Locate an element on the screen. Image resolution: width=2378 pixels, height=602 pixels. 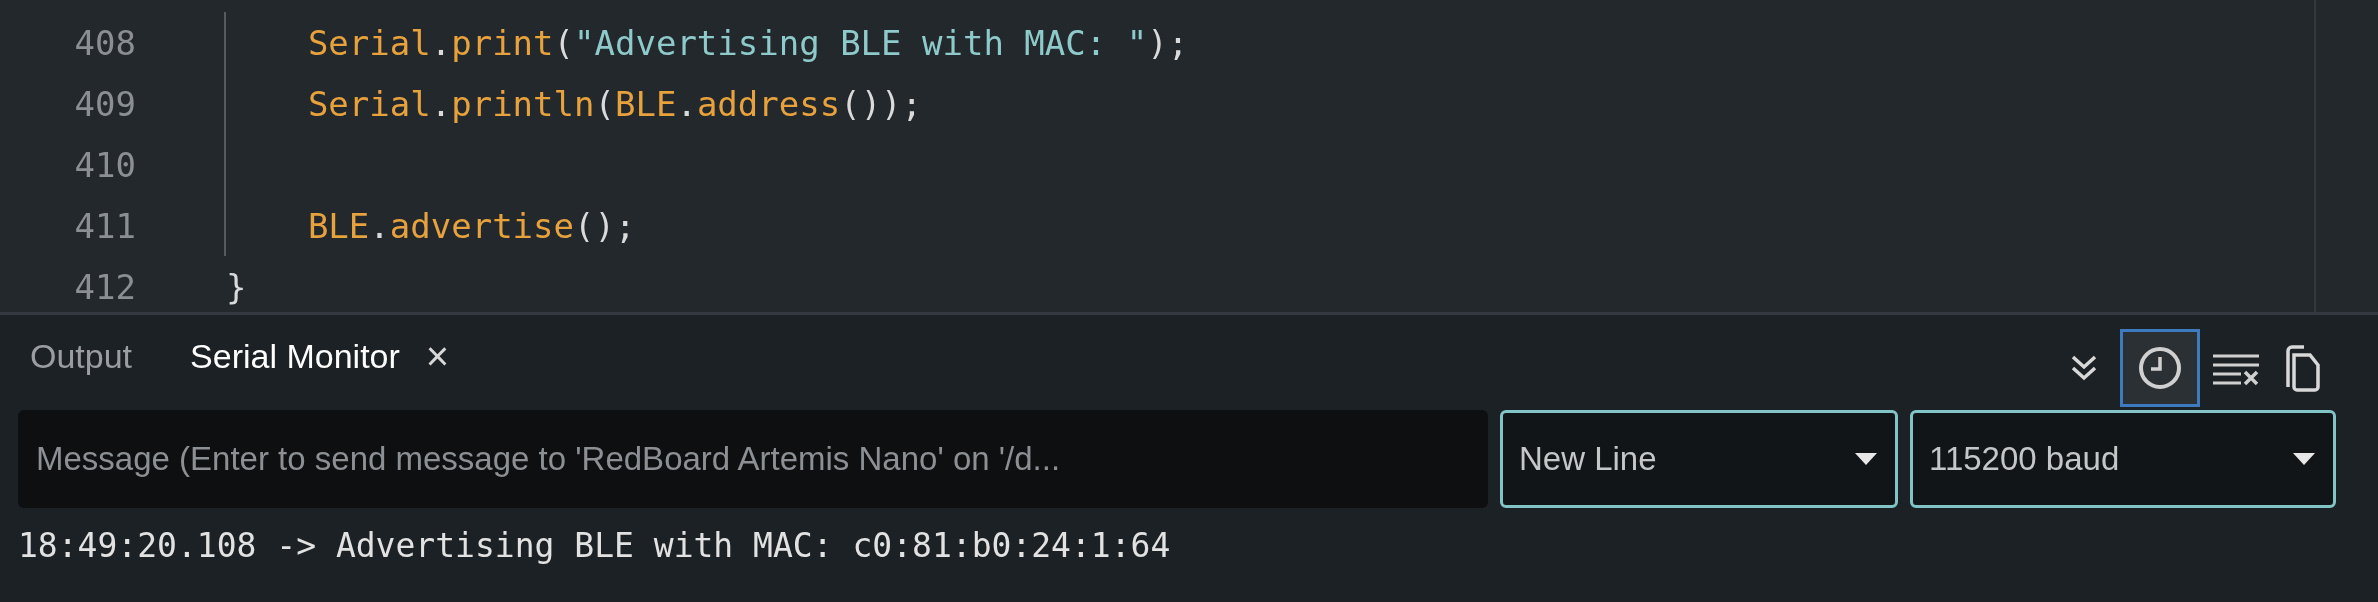
panel-tab: Serial Monitor × is located at coordinates (321, 354).